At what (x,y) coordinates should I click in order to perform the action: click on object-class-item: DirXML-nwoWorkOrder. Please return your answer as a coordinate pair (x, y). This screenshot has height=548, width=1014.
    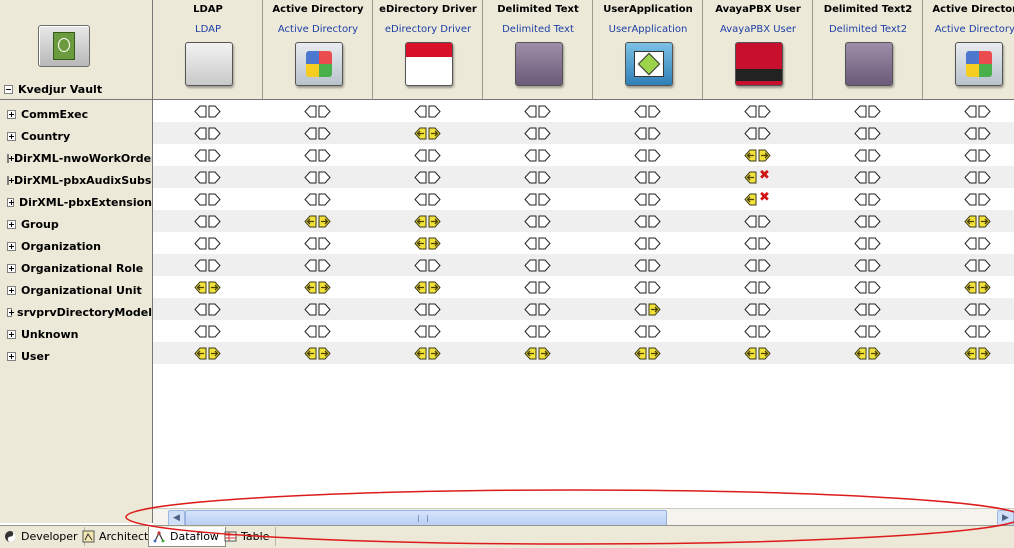
    Looking at the image, I should click on (79, 158).